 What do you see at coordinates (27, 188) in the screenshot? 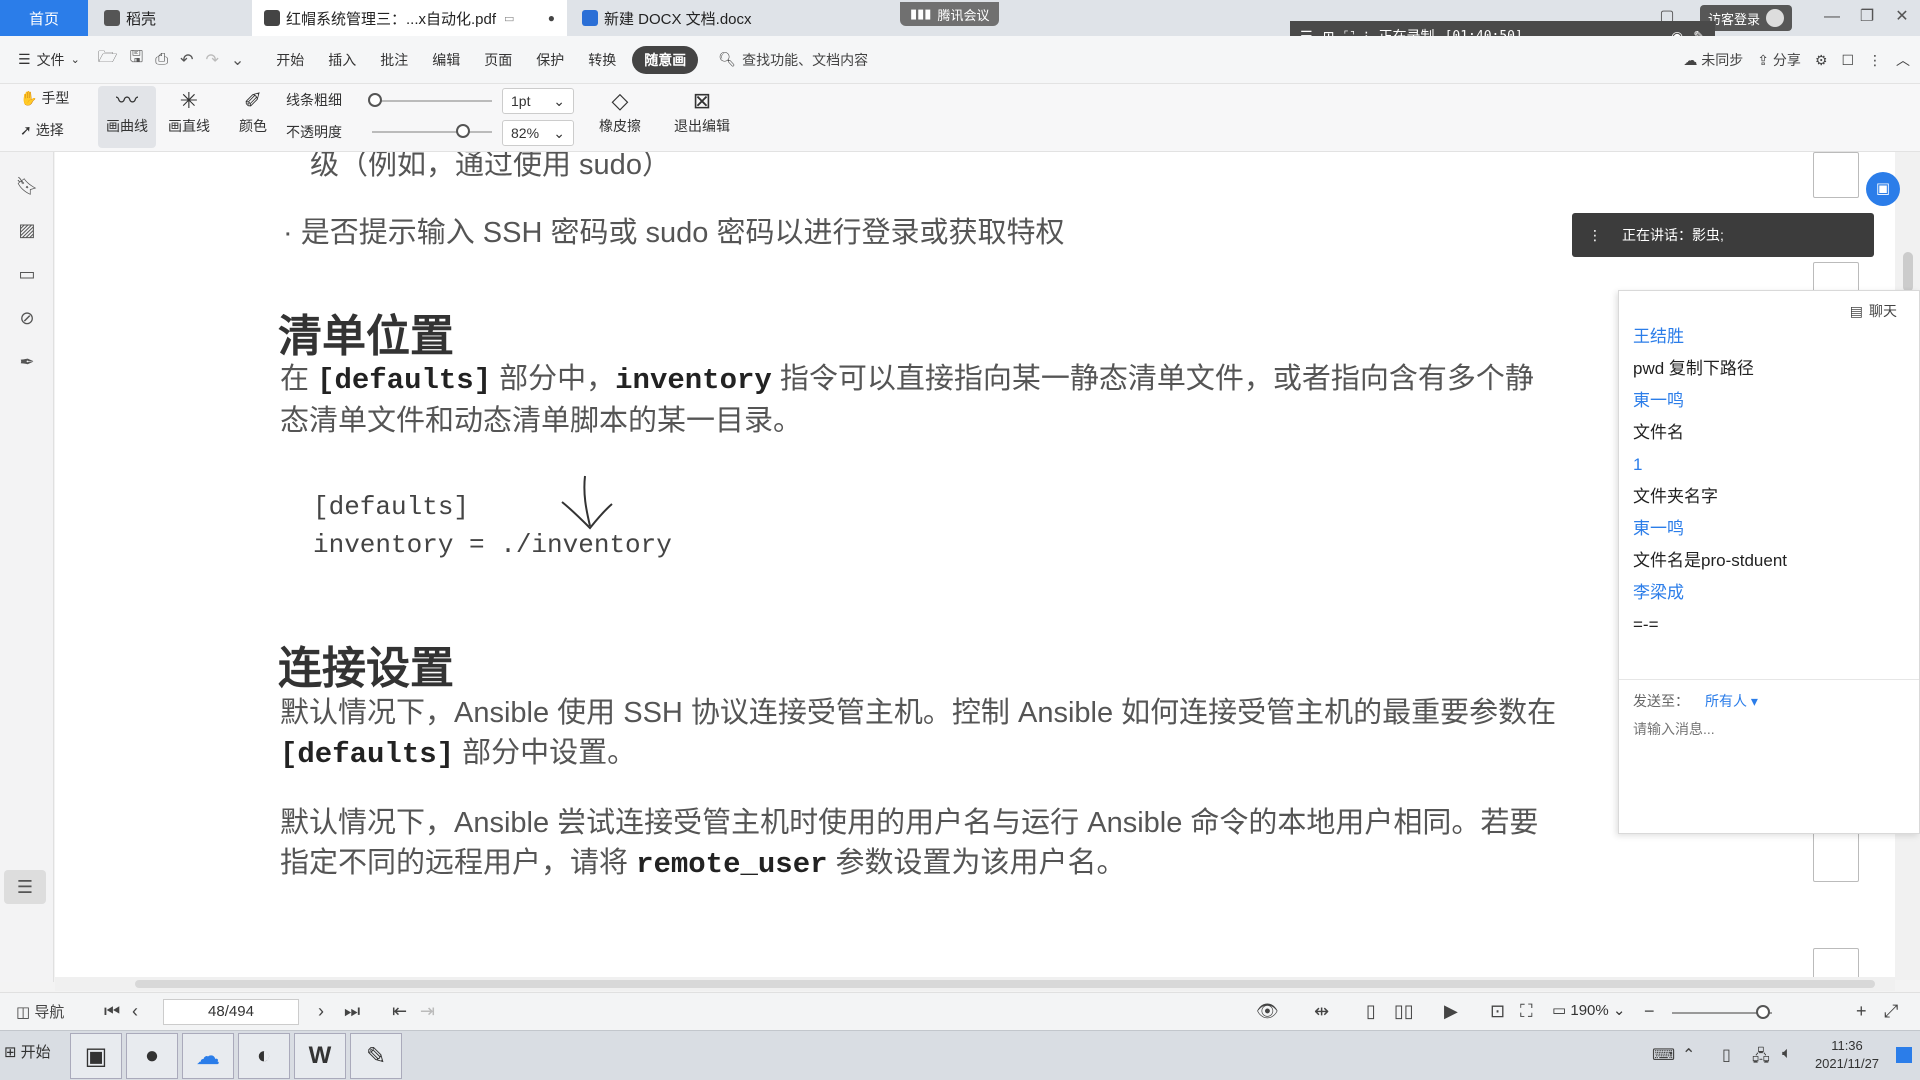
I see `bookmark-icon: 🔖︎` at bounding box center [27, 188].